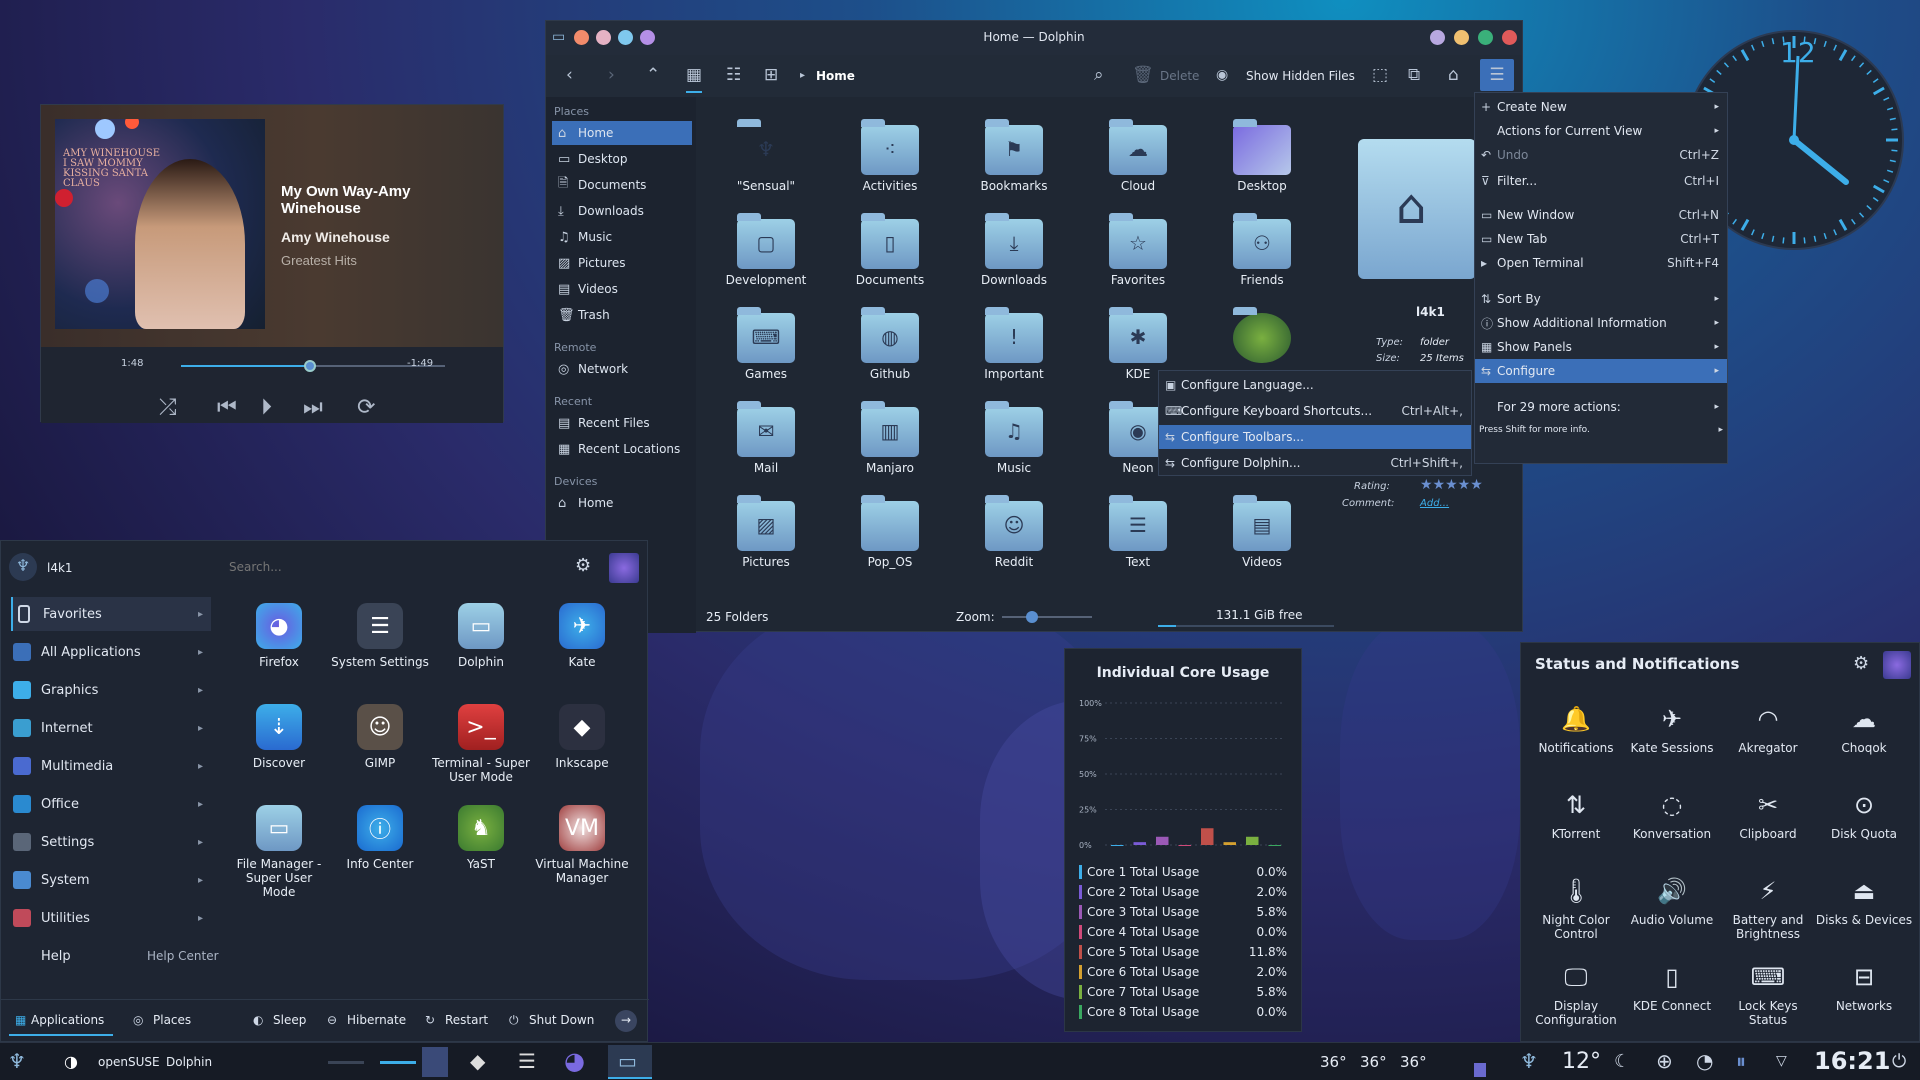 The image size is (1920, 1080). I want to click on app-inkscape: ◆ Inkscape, so click(582, 737).